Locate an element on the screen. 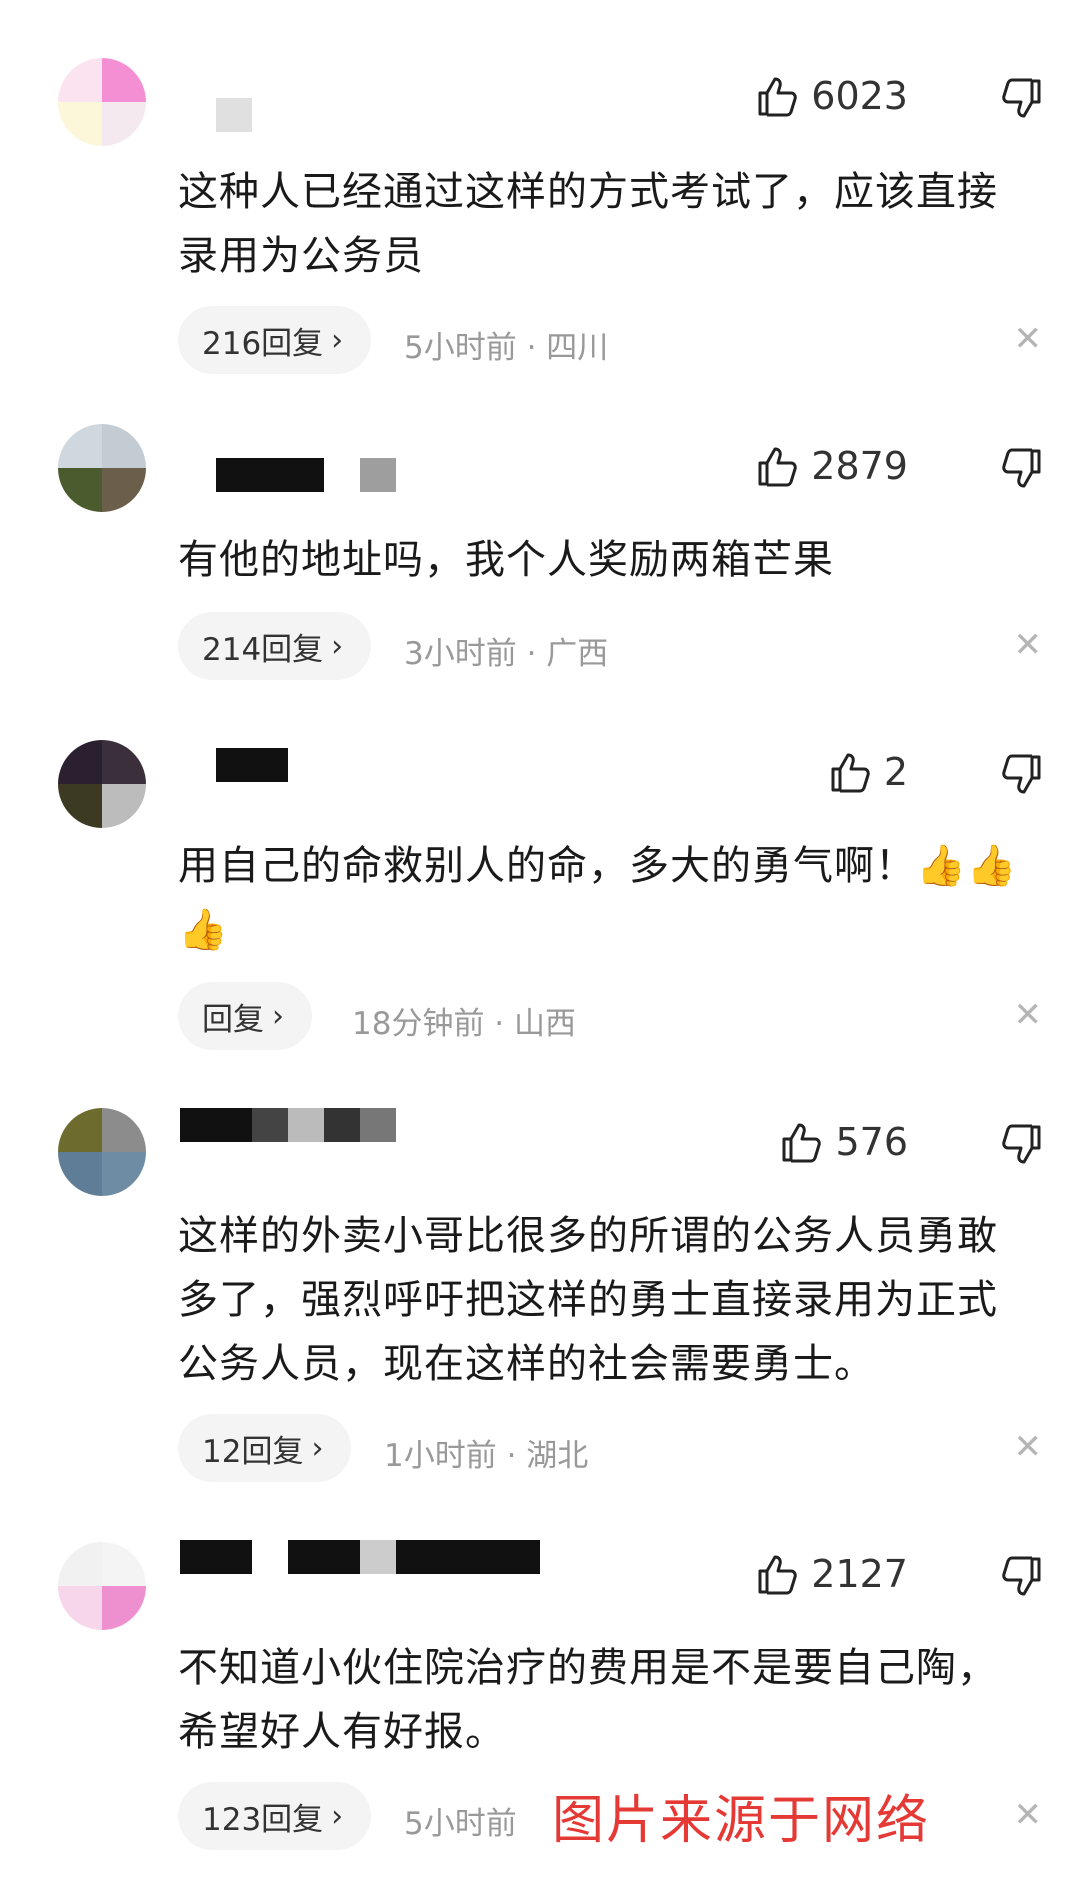 The width and height of the screenshot is (1080, 1892). comment-text: 不知道小伙住院治疗的费用是不是要自己陶，希望好人有好报。 is located at coordinates (588, 1700).